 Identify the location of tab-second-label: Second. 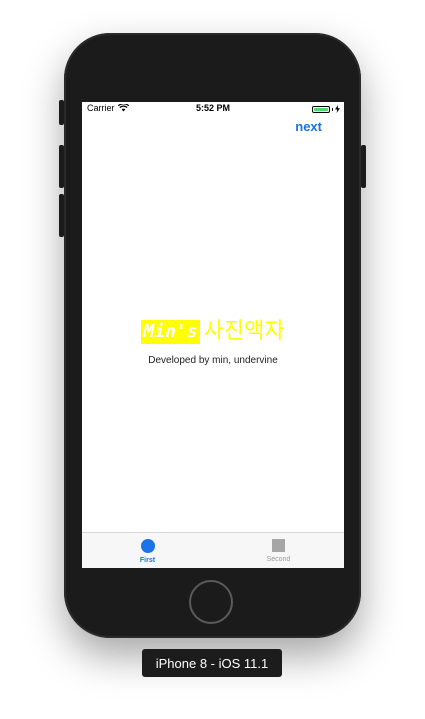
(278, 559).